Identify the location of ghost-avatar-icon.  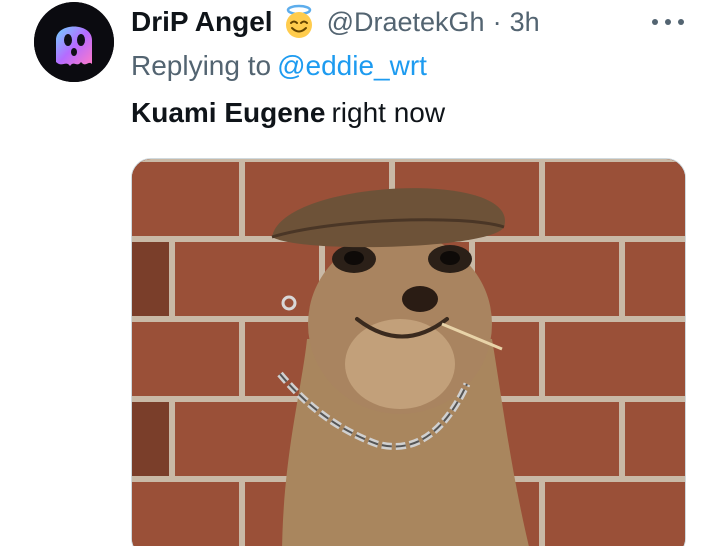
(74, 42).